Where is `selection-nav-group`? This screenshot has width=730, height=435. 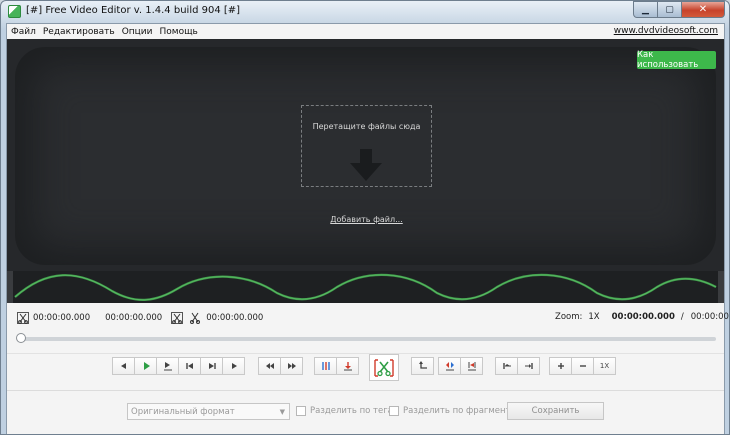 selection-nav-group is located at coordinates (517, 366).